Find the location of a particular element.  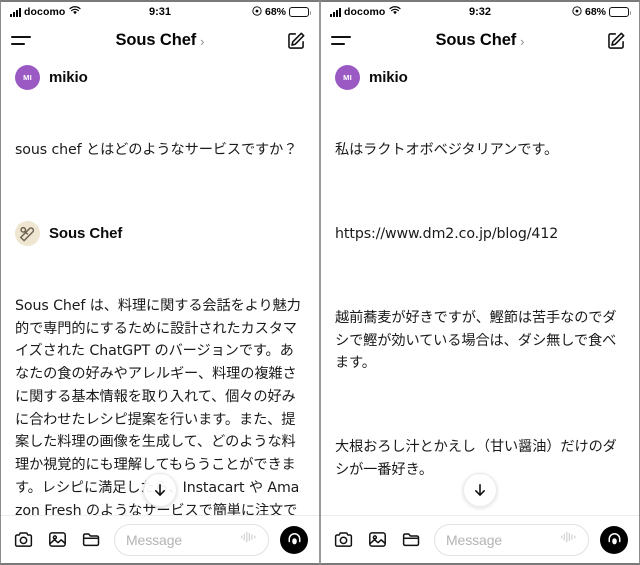

status-bar-clock: 9:31 is located at coordinates (160, 12).